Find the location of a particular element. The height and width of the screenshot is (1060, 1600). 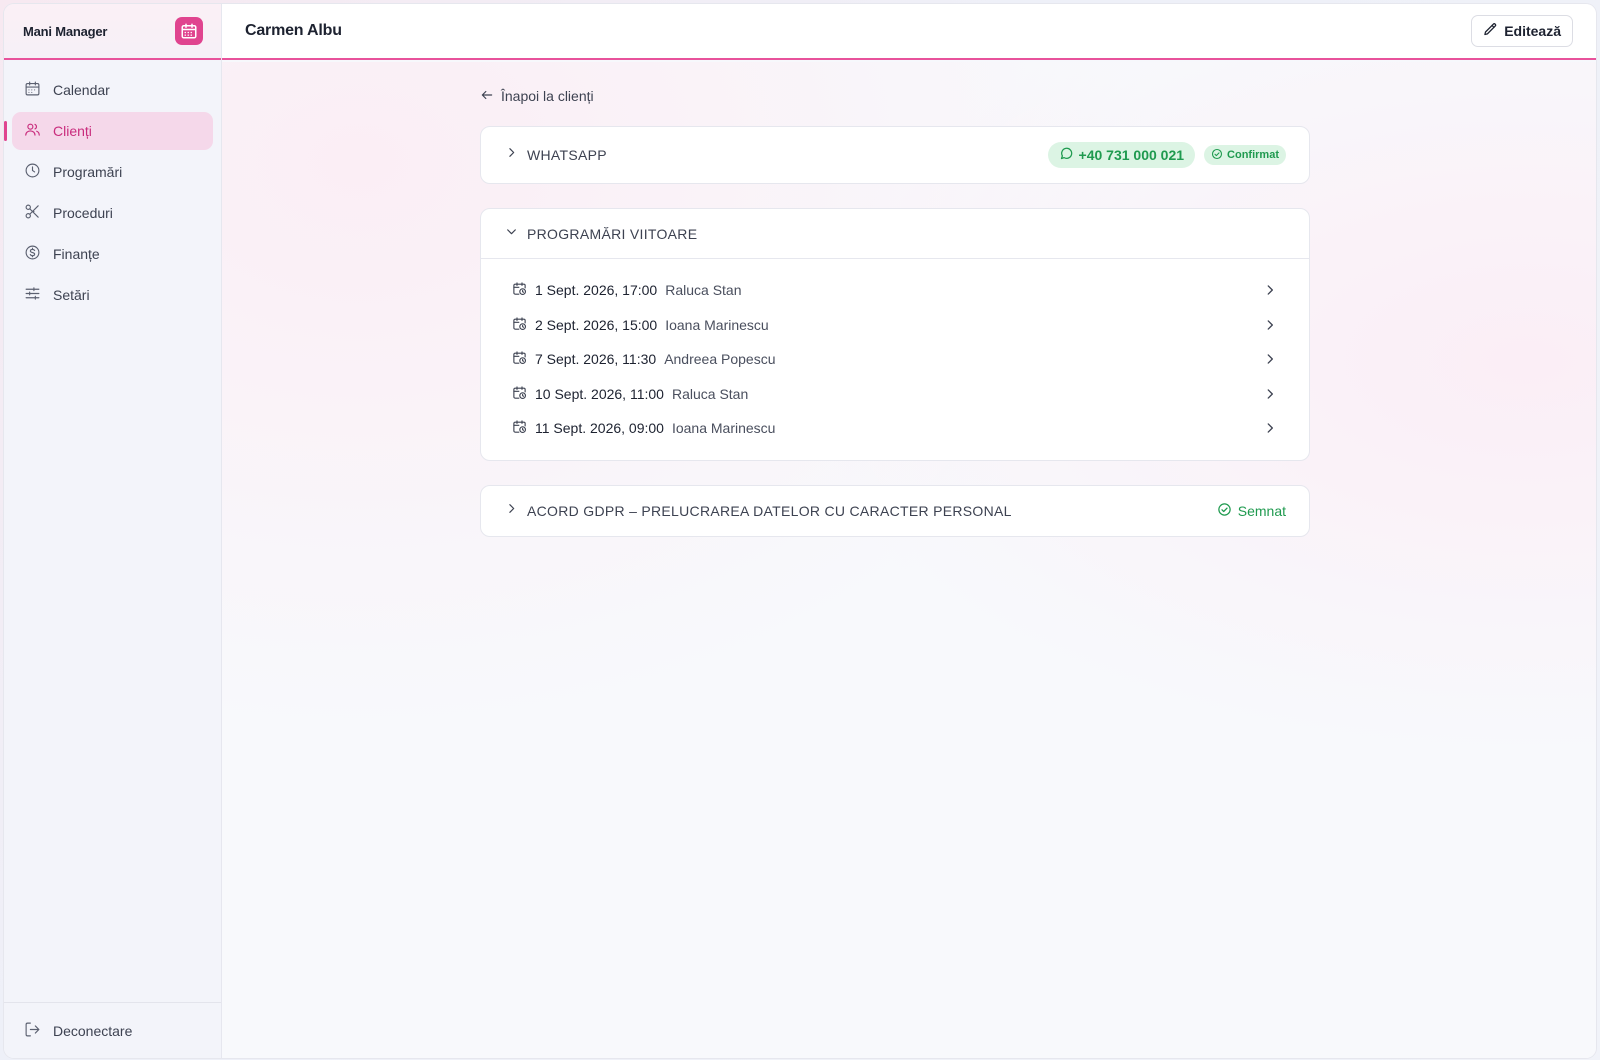

whatsapp-section: WHATSAPP +40 731 000 021 Confirmat is located at coordinates (895, 155).